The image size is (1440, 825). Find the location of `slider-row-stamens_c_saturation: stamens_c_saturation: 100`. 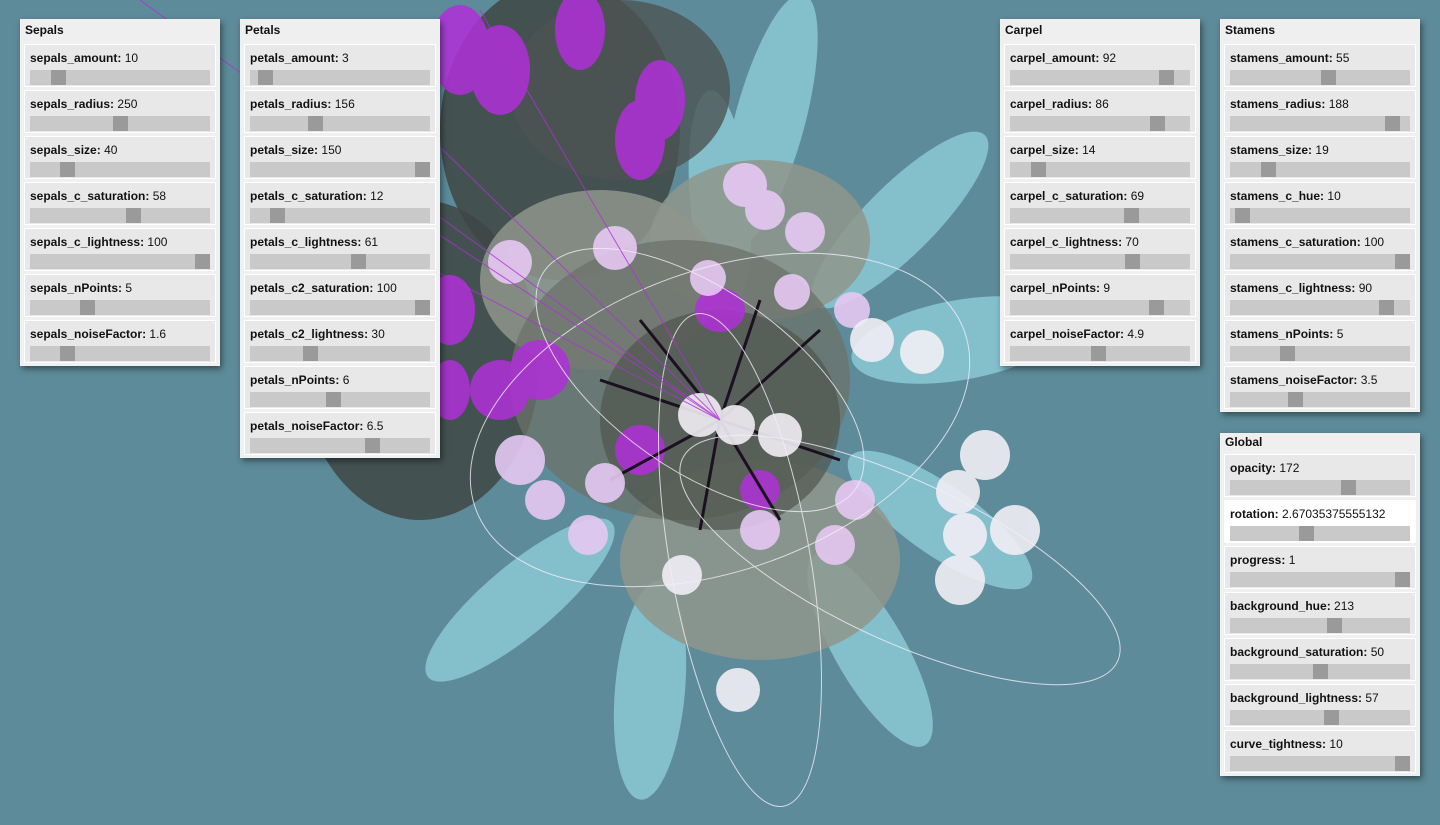

slider-row-stamens_c_saturation: stamens_c_saturation: 100 is located at coordinates (1320, 249).